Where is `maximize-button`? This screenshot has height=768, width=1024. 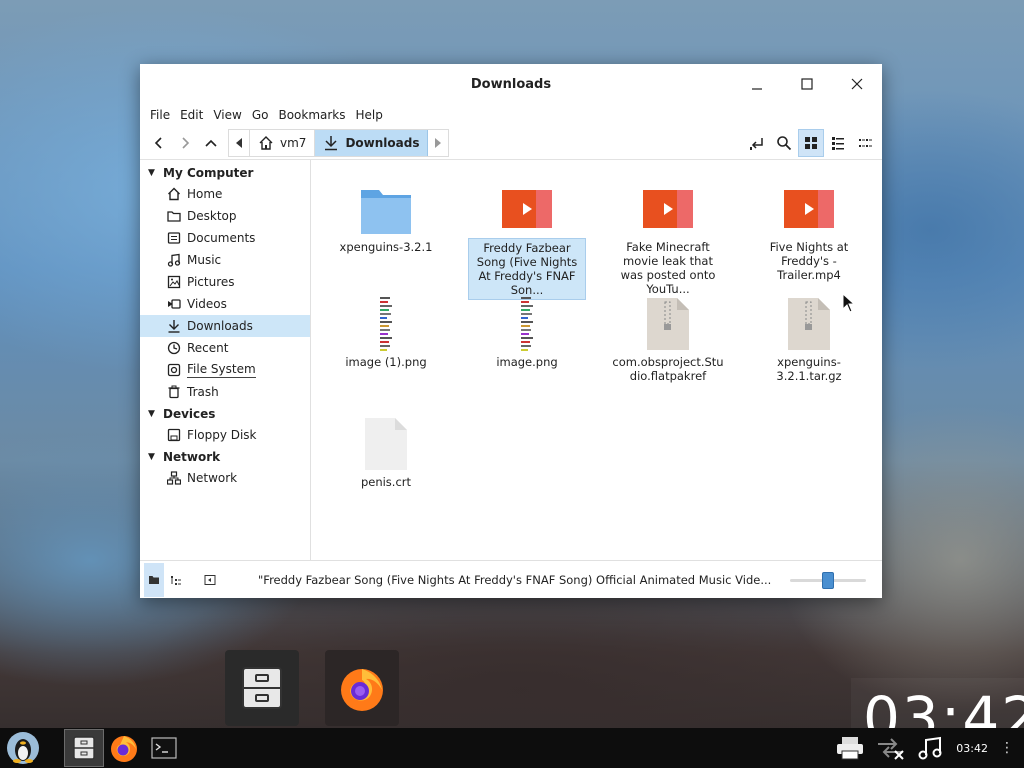 maximize-button is located at coordinates (807, 84).